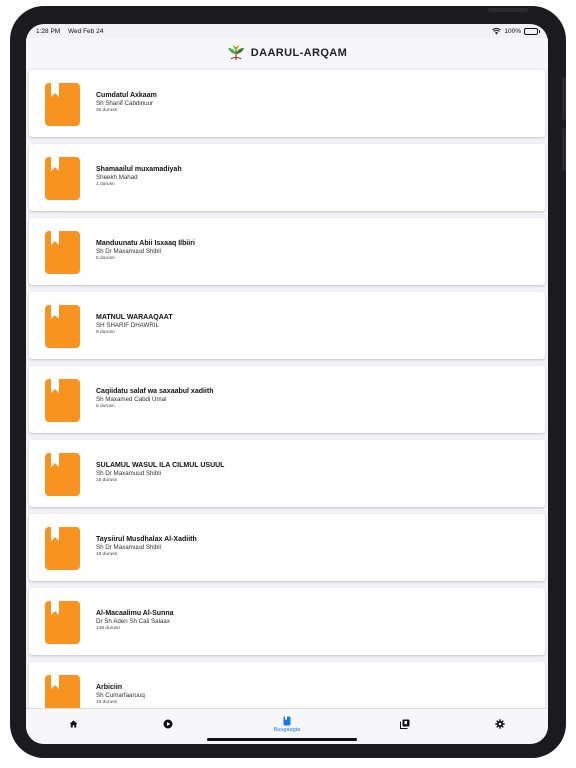  What do you see at coordinates (105, 406) in the screenshot?
I see `lesson-count: 6 durusn` at bounding box center [105, 406].